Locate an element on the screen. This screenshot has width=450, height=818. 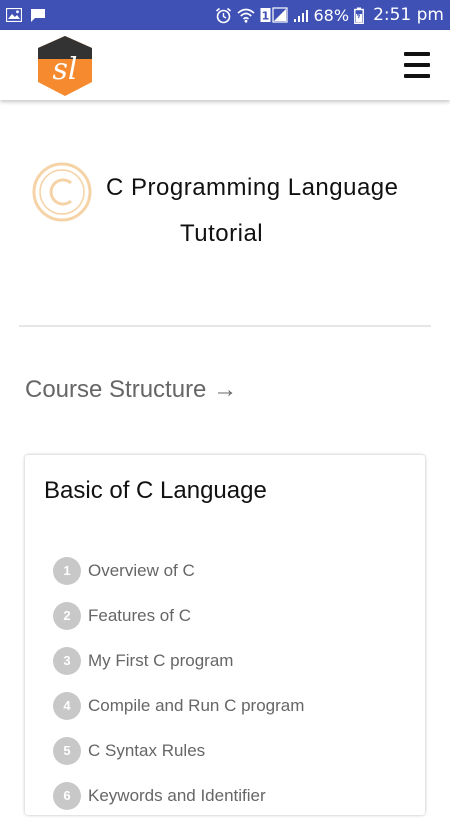
sim-signal-icon: 1 is located at coordinates (274, 15).